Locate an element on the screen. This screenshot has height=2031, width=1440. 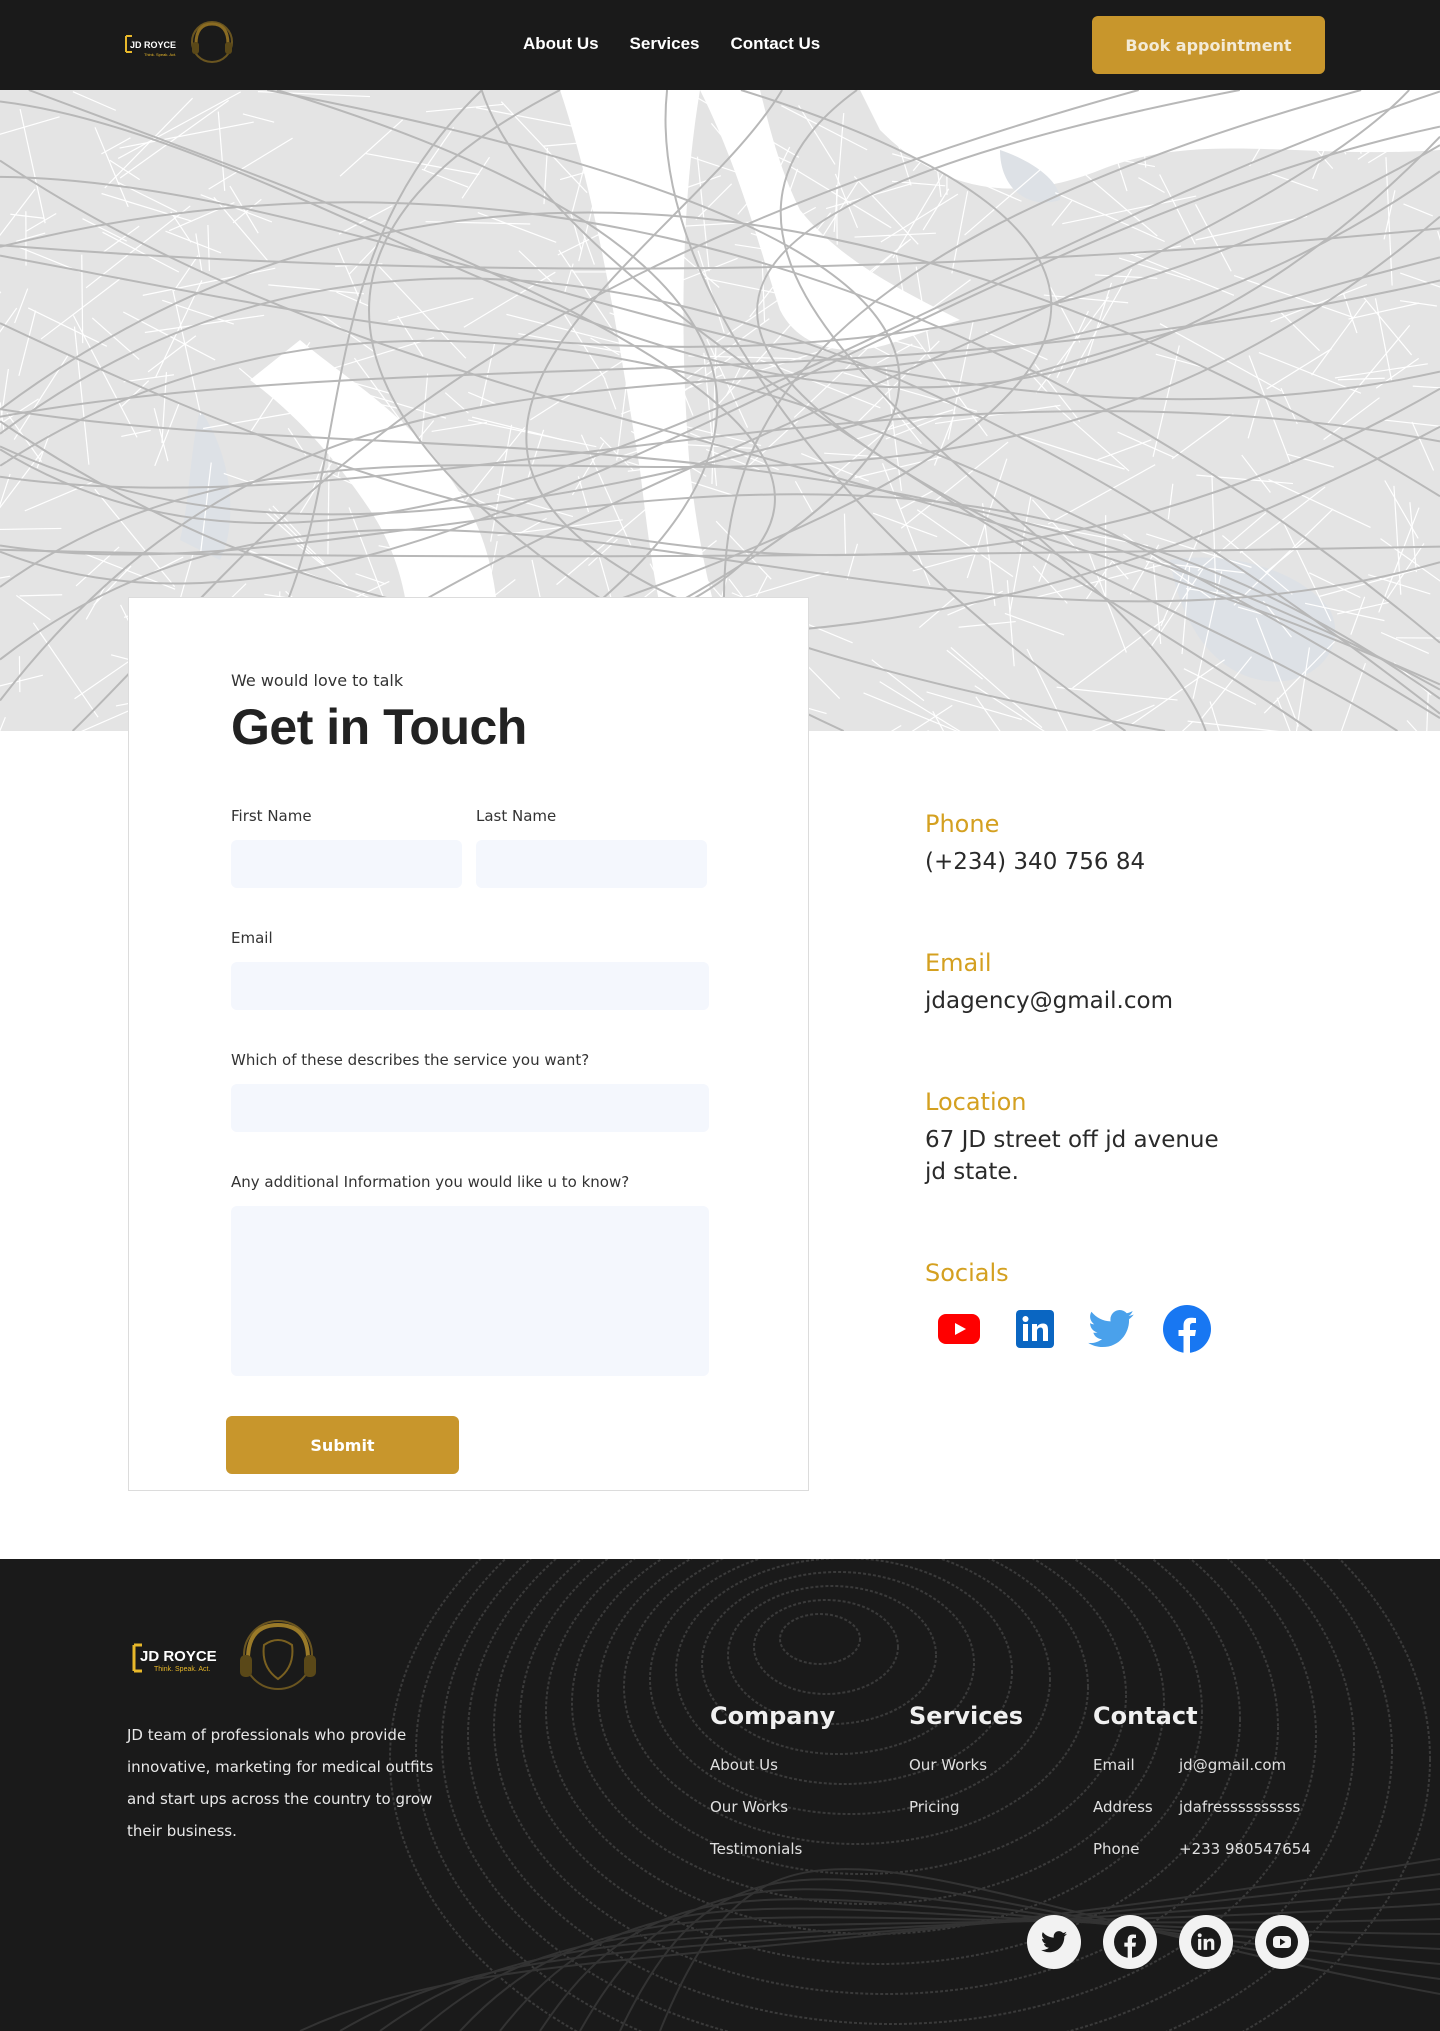
logo-tagline: Think. Speak. Act. is located at coordinates (160, 54).